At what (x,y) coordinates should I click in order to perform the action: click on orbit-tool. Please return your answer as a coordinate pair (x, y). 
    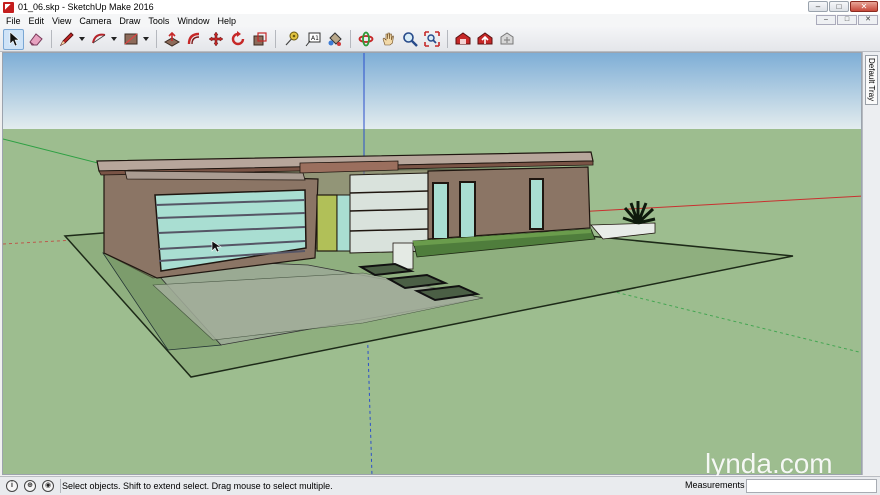
    Looking at the image, I should click on (365, 39).